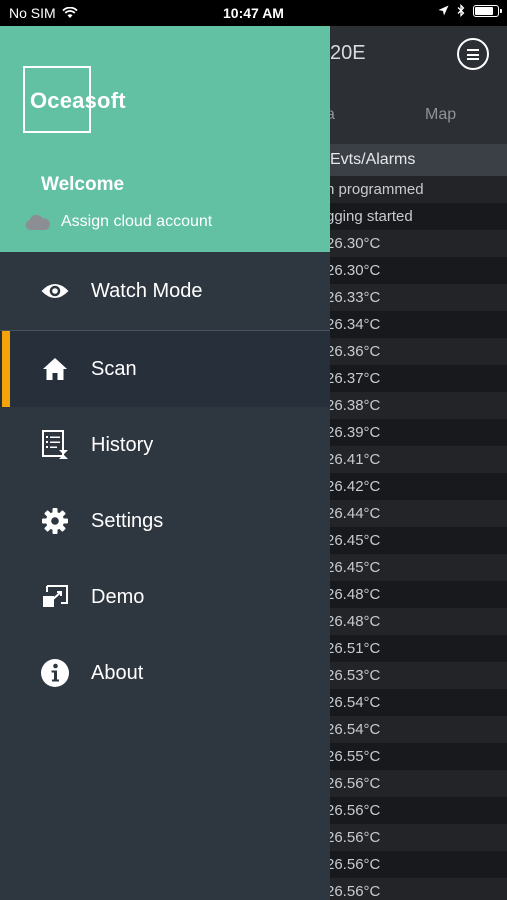 The width and height of the screenshot is (507, 900). I want to click on list-item-value: 26.38°C, so click(353, 405).